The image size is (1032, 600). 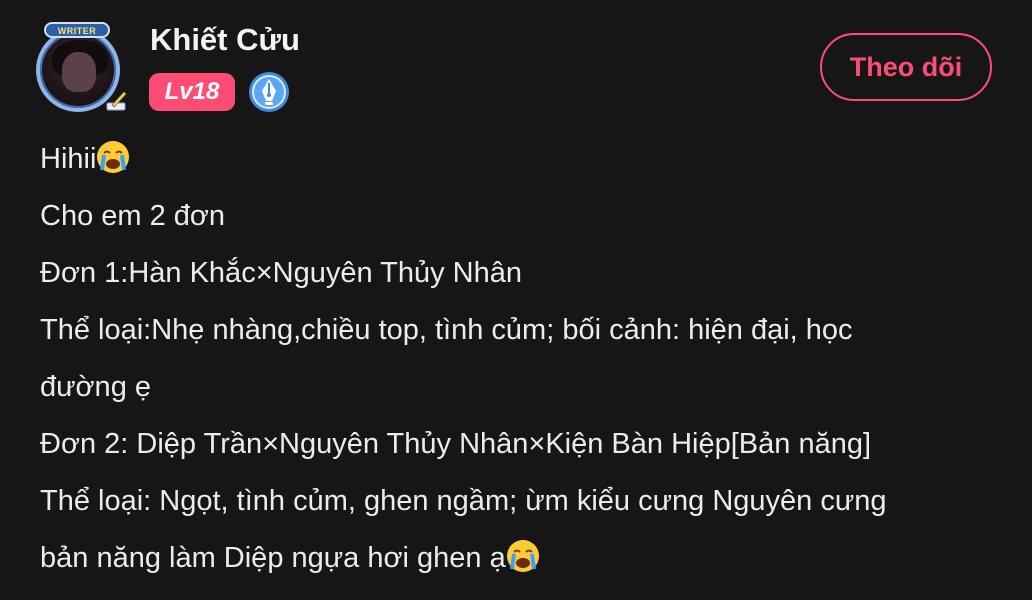 What do you see at coordinates (515, 159) in the screenshot?
I see `post-line: Hihii` at bounding box center [515, 159].